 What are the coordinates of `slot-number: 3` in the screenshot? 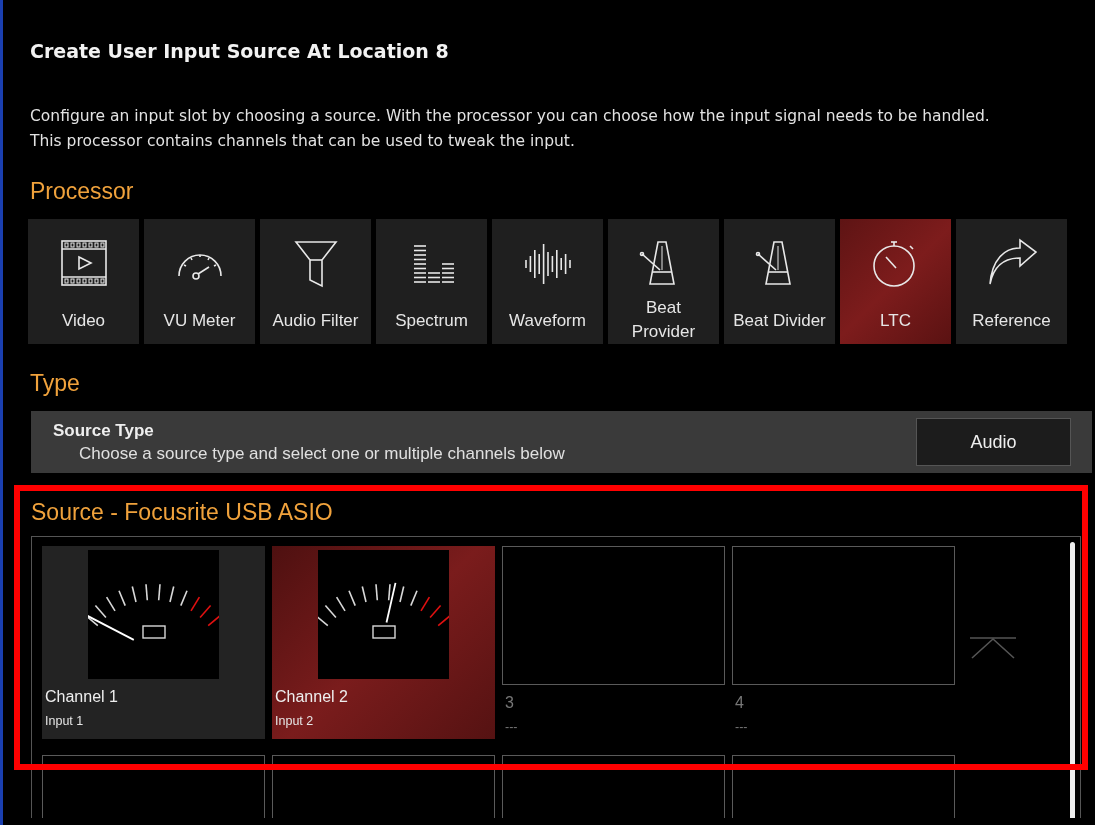 It's located at (509, 702).